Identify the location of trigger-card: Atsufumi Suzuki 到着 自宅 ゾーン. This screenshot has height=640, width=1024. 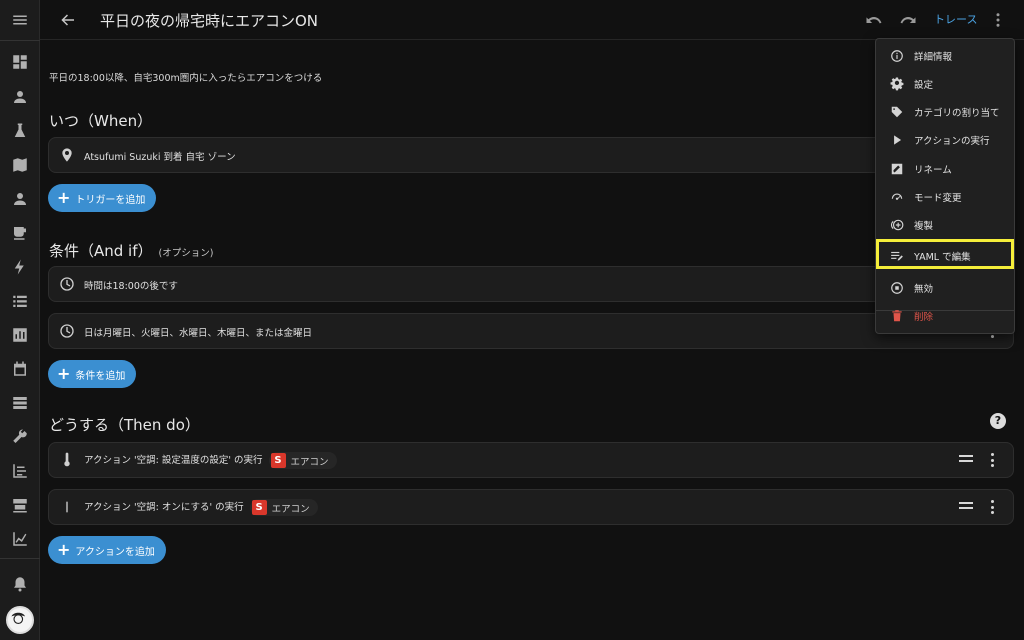
(531, 155).